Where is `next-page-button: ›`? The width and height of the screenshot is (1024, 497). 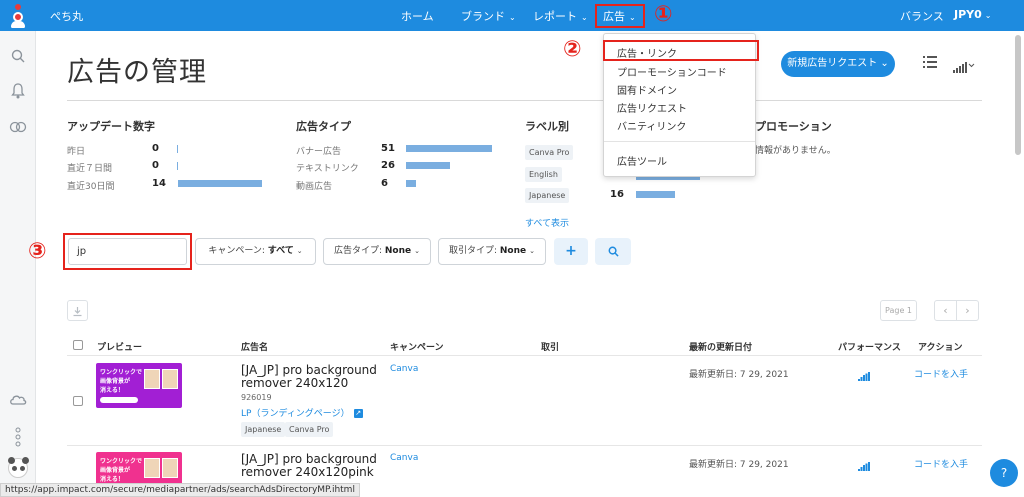
next-page-button: › is located at coordinates (967, 310).